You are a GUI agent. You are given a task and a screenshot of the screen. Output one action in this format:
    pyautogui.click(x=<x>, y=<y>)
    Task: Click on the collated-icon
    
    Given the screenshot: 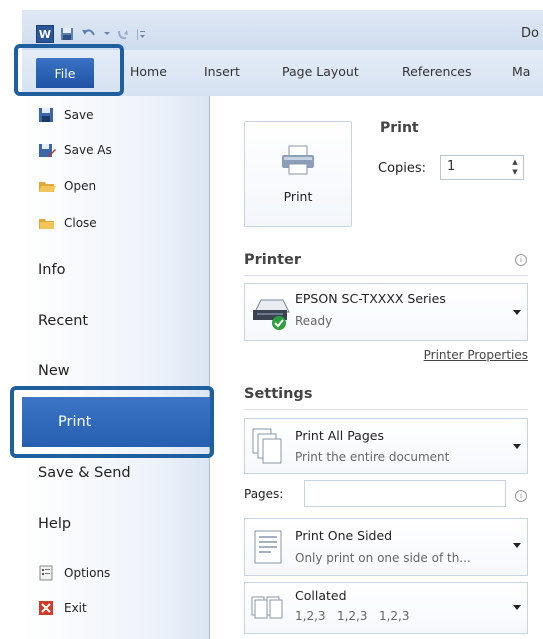 What is the action you would take?
    pyautogui.click(x=271, y=610)
    